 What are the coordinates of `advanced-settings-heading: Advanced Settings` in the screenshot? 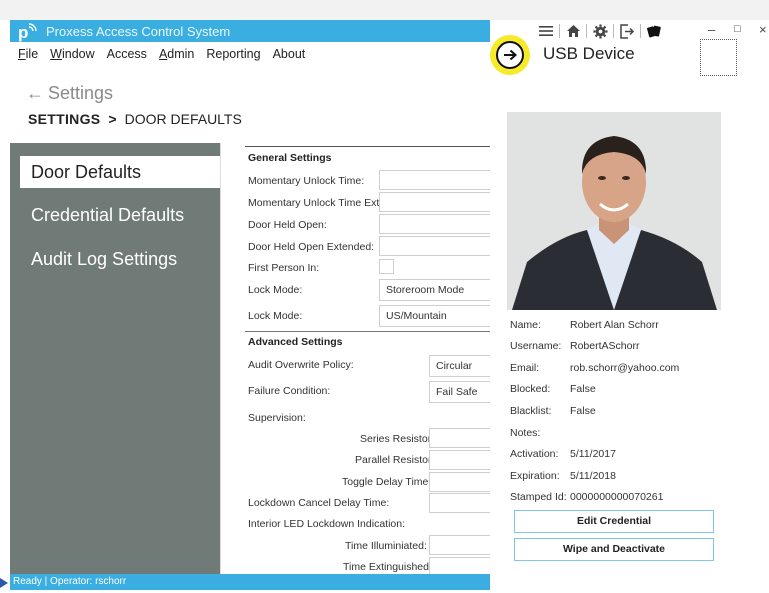 It's located at (295, 342).